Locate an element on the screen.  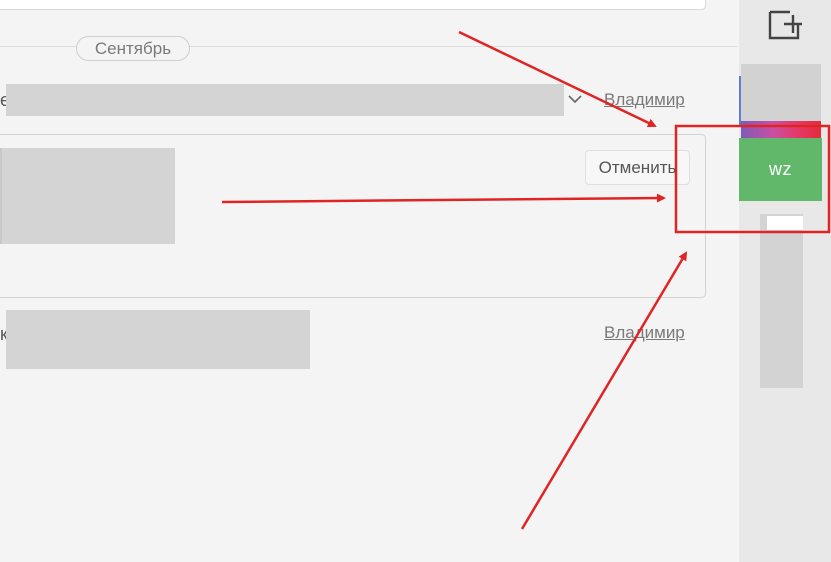
sidebar-scroll-track is located at coordinates (781, 301).